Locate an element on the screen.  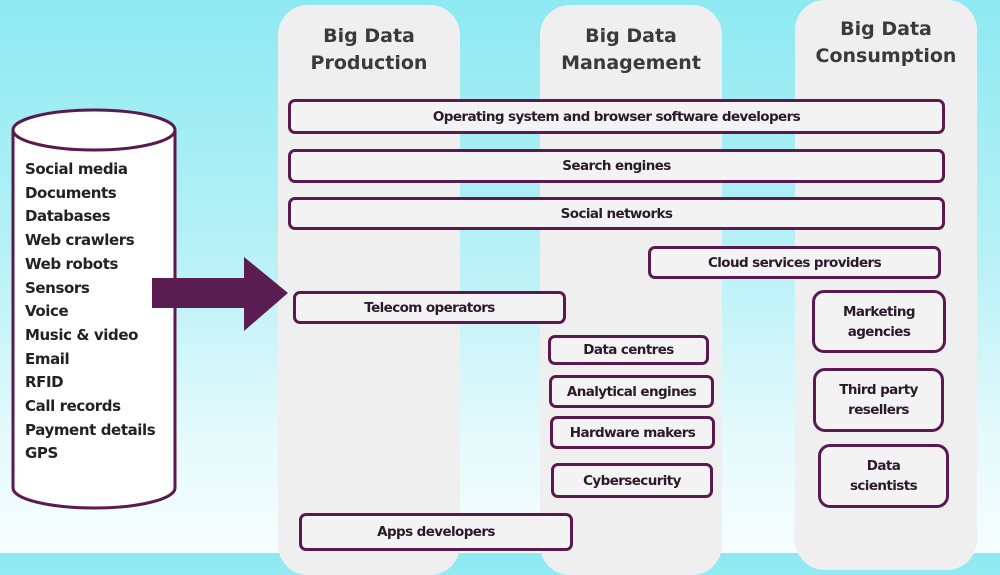
source-item: Web crawlers is located at coordinates (80, 240).